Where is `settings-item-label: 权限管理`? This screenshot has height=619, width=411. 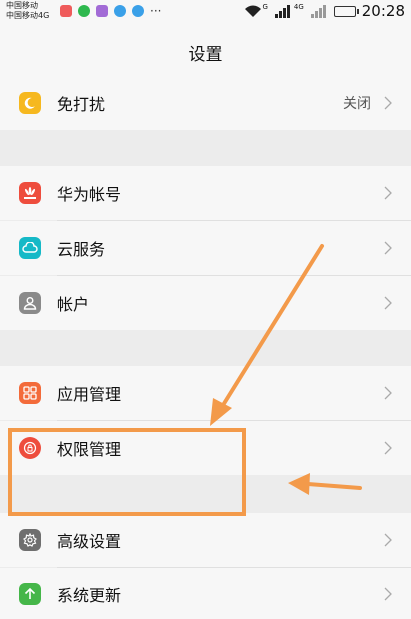
settings-item-label: 权限管理 is located at coordinates (89, 449).